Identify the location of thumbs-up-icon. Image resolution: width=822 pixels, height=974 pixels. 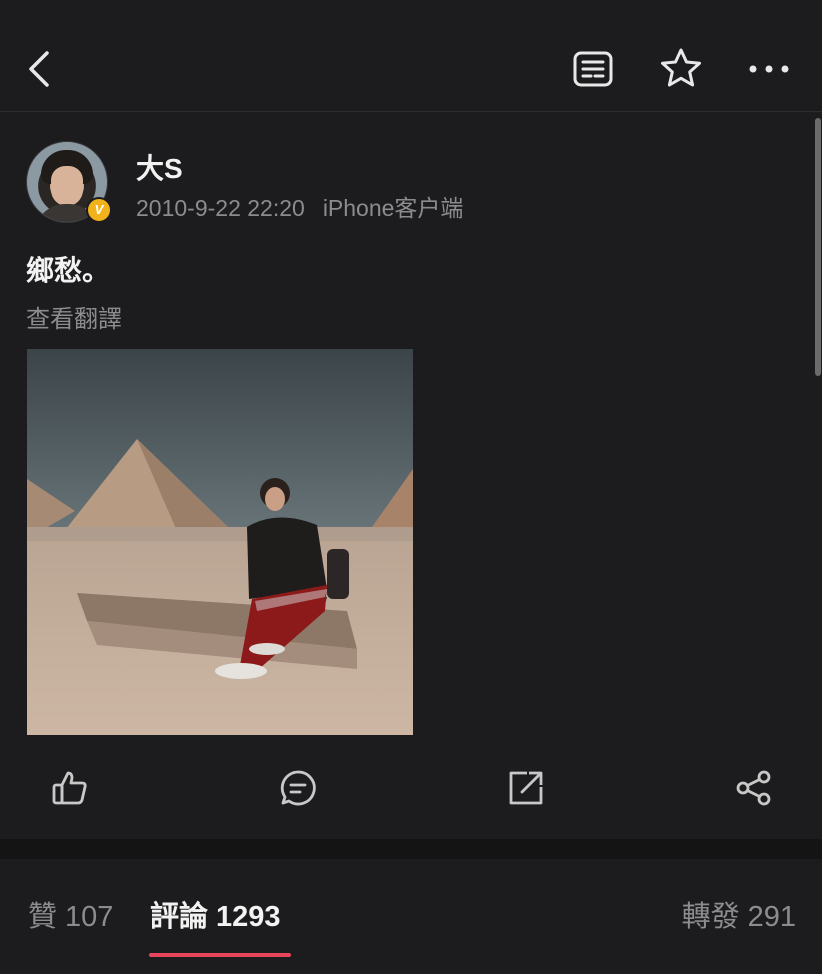
(69, 788).